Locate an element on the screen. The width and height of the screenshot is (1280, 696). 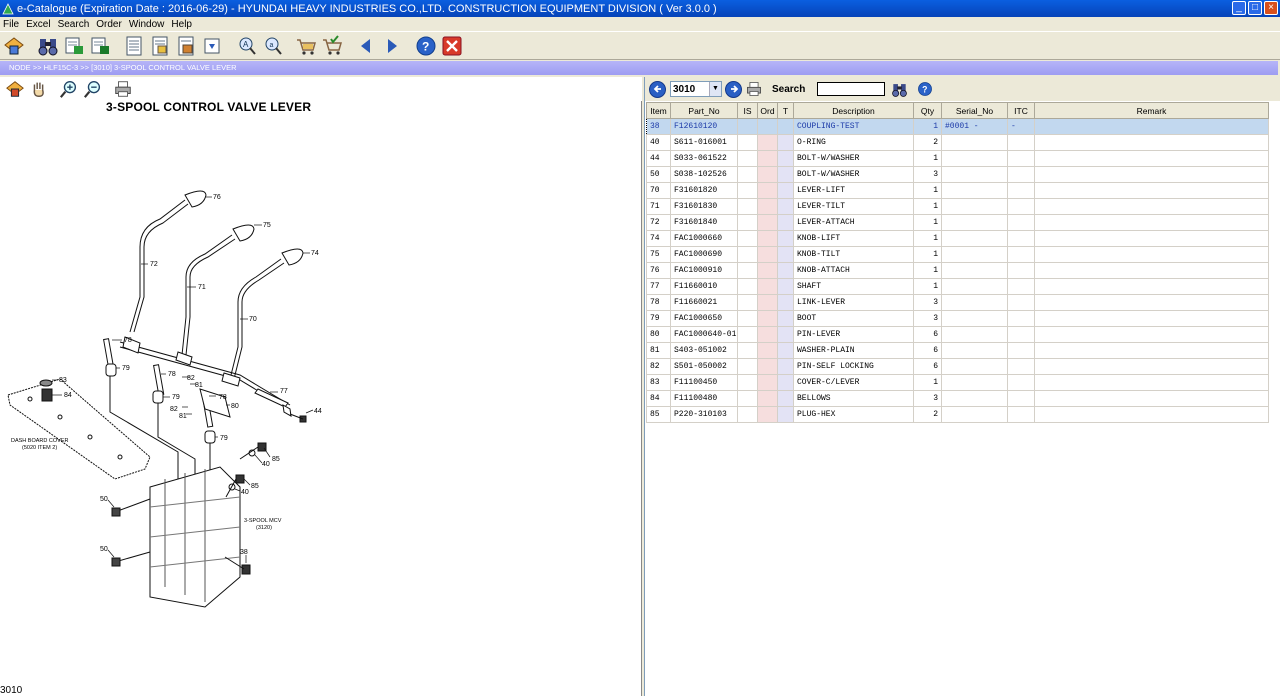
cell-part-no: S038-102526 is located at coordinates (704, 174).